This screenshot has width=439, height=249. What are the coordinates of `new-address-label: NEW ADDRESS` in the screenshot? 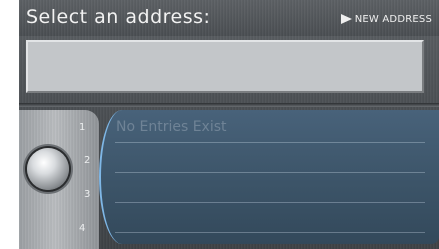 It's located at (393, 19).